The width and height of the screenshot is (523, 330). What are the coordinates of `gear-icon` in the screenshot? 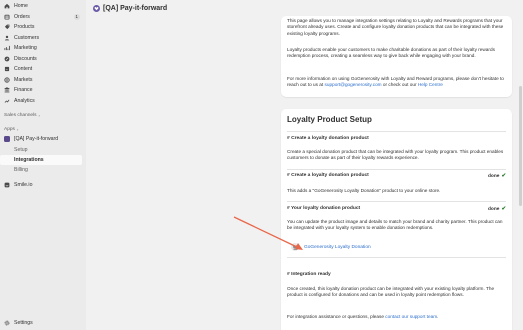 It's located at (7, 323).